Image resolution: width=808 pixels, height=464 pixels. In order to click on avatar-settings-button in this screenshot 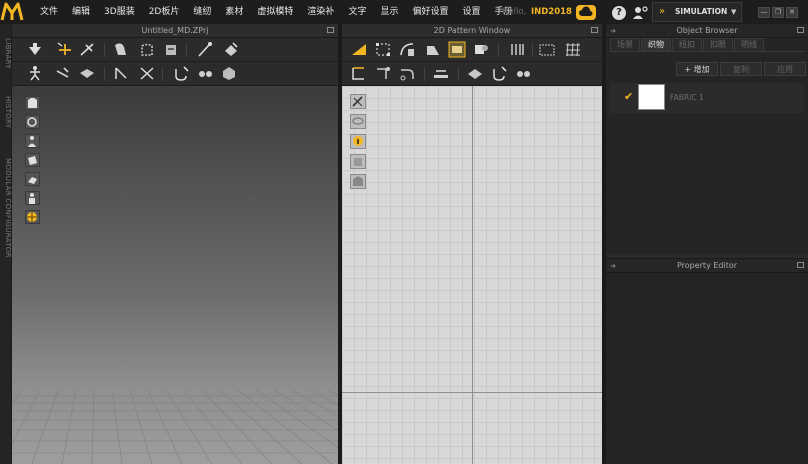, I will do `click(640, 12)`.